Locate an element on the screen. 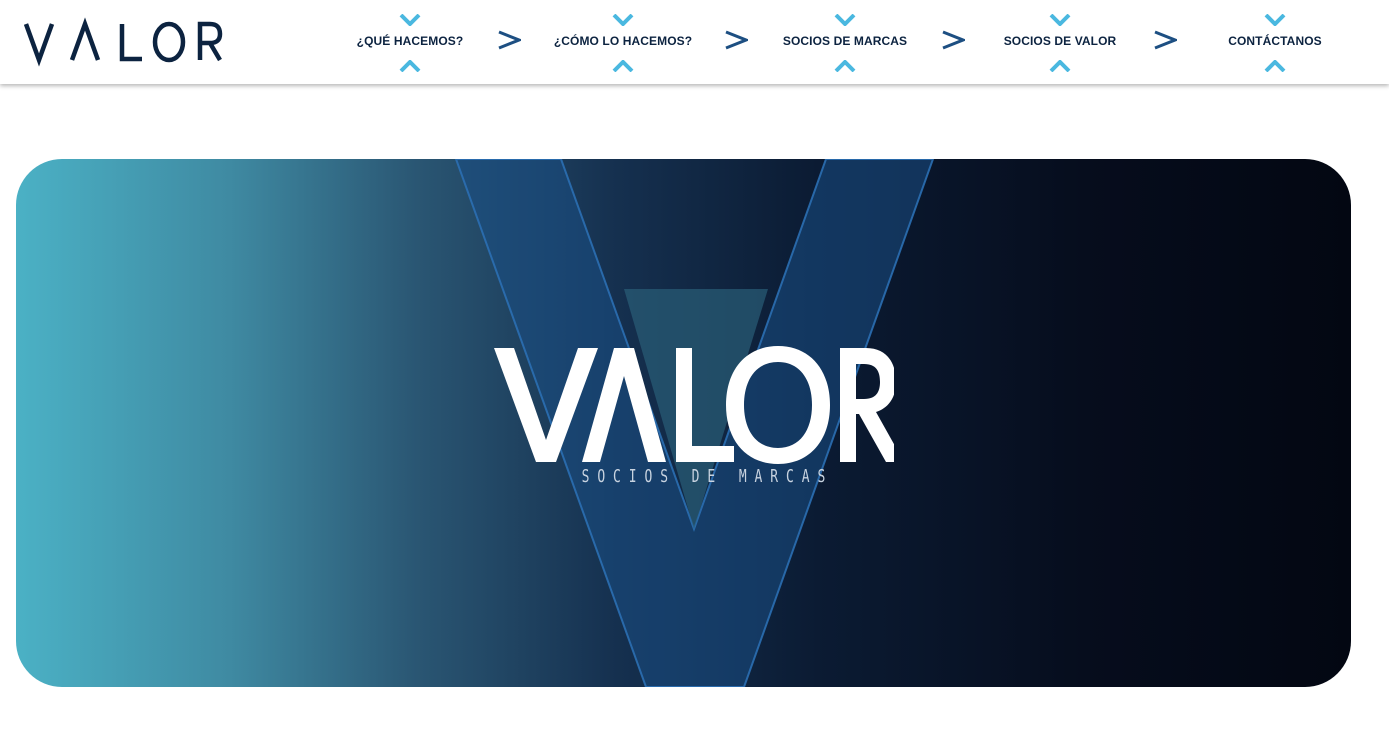 The image size is (1389, 756). nav-label: ¿CÓMO LO HACEMOS? is located at coordinates (623, 41).